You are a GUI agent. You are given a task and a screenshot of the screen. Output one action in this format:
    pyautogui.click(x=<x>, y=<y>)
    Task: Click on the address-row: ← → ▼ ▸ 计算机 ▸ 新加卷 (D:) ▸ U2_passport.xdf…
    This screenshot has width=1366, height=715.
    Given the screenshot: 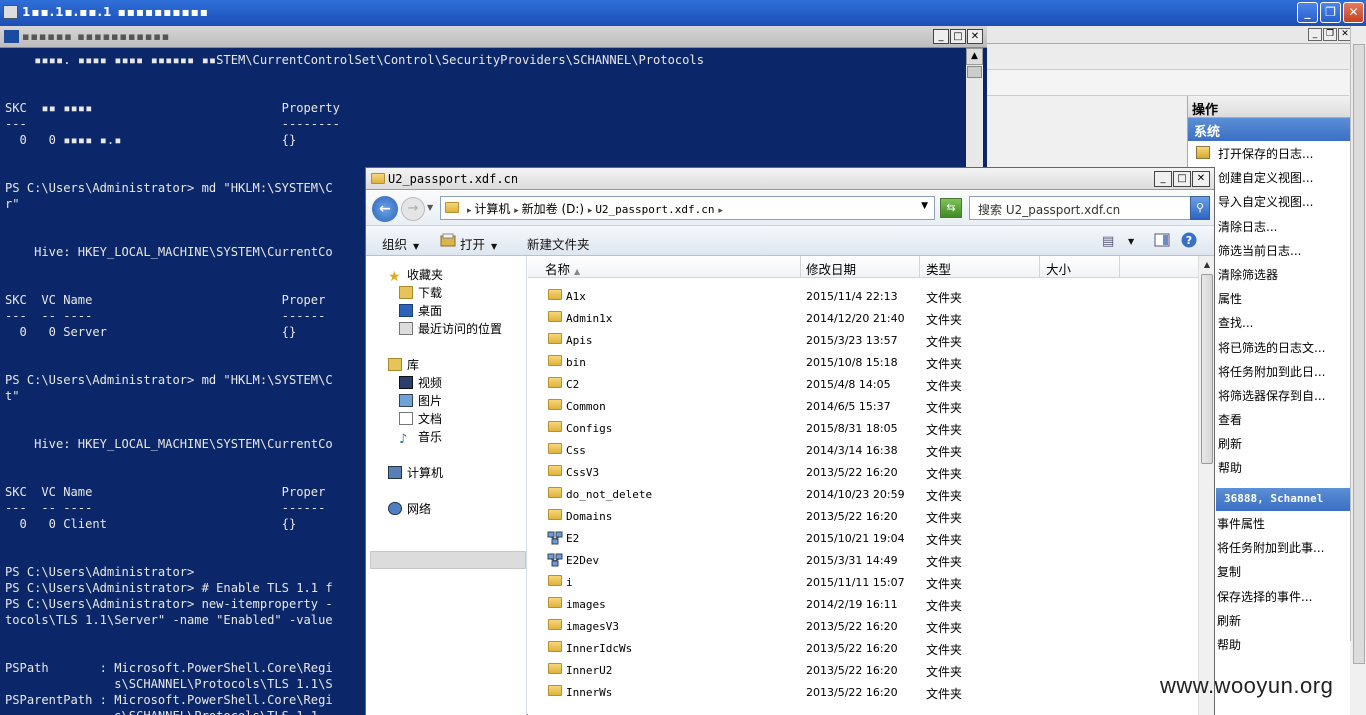 What is the action you would take?
    pyautogui.click(x=790, y=208)
    